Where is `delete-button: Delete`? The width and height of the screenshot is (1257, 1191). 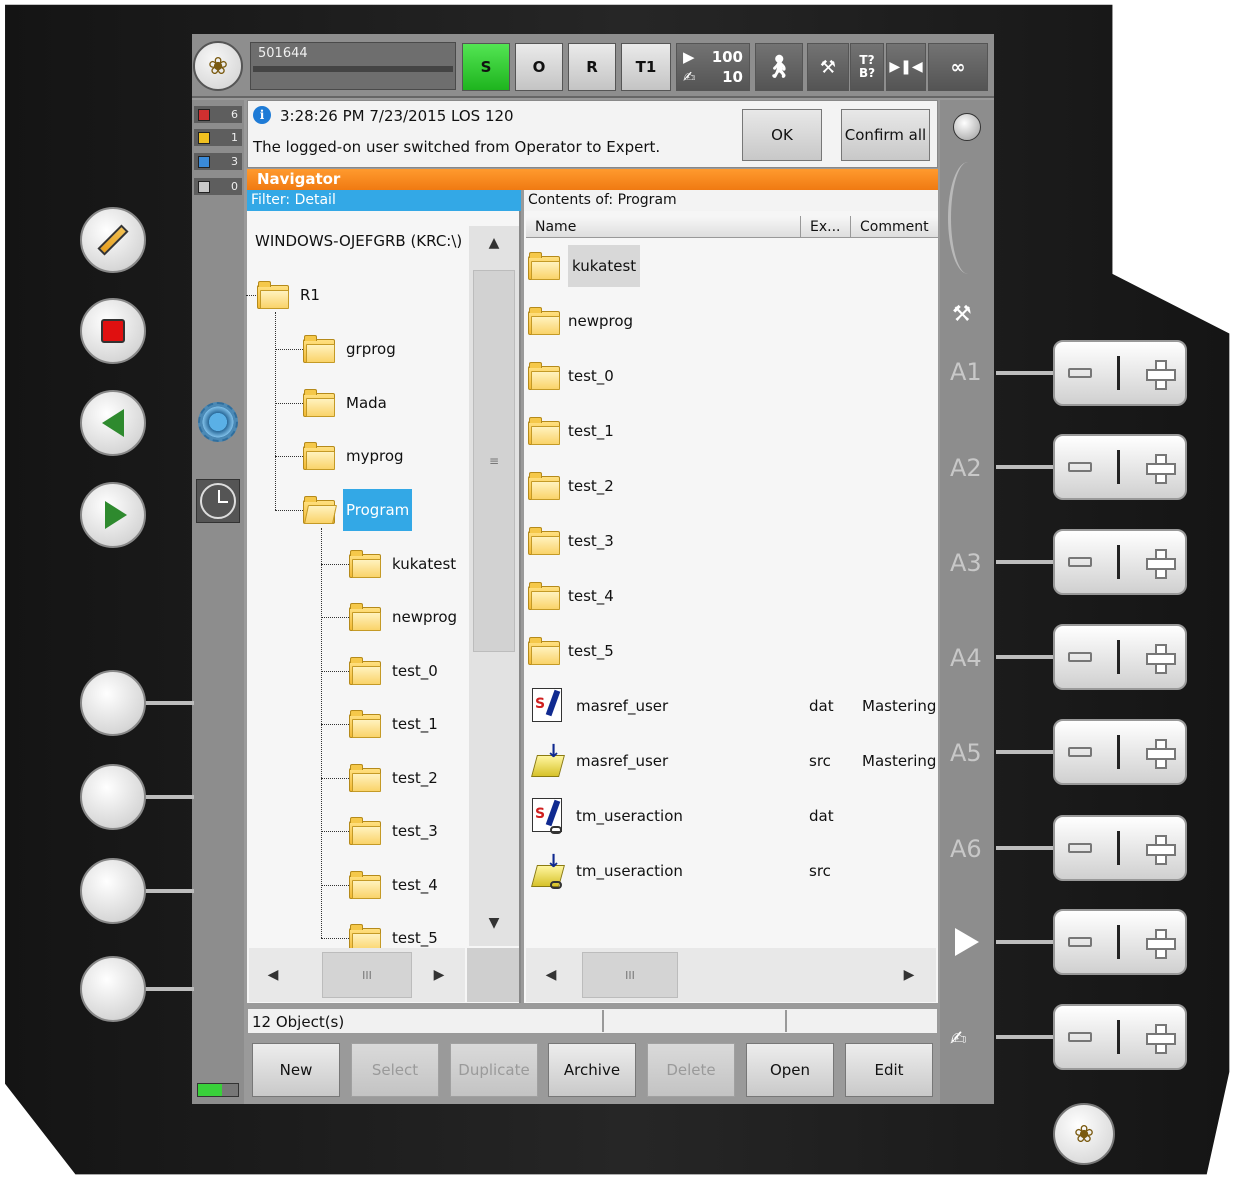
delete-button: Delete is located at coordinates (691, 1070).